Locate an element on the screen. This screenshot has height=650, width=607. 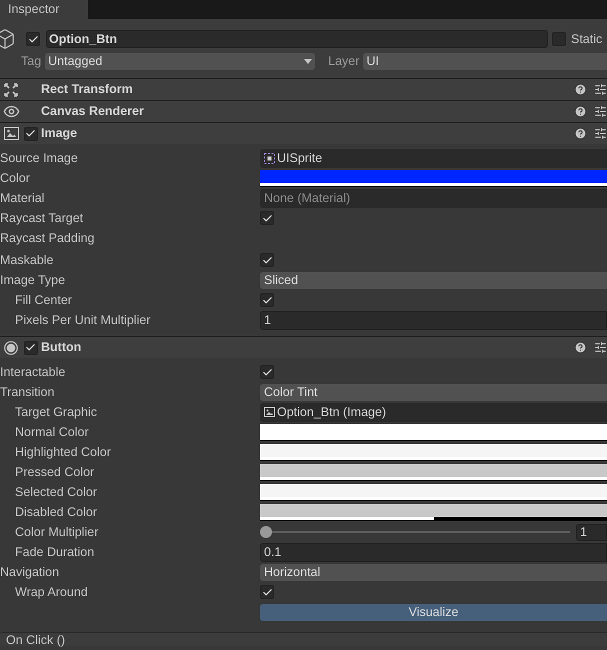
object-field: None (Material) is located at coordinates (433, 198).